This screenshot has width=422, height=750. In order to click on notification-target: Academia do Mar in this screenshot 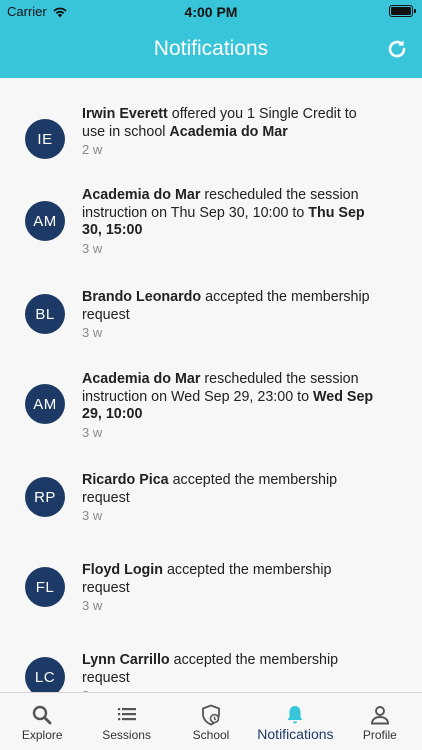, I will do `click(228, 131)`.